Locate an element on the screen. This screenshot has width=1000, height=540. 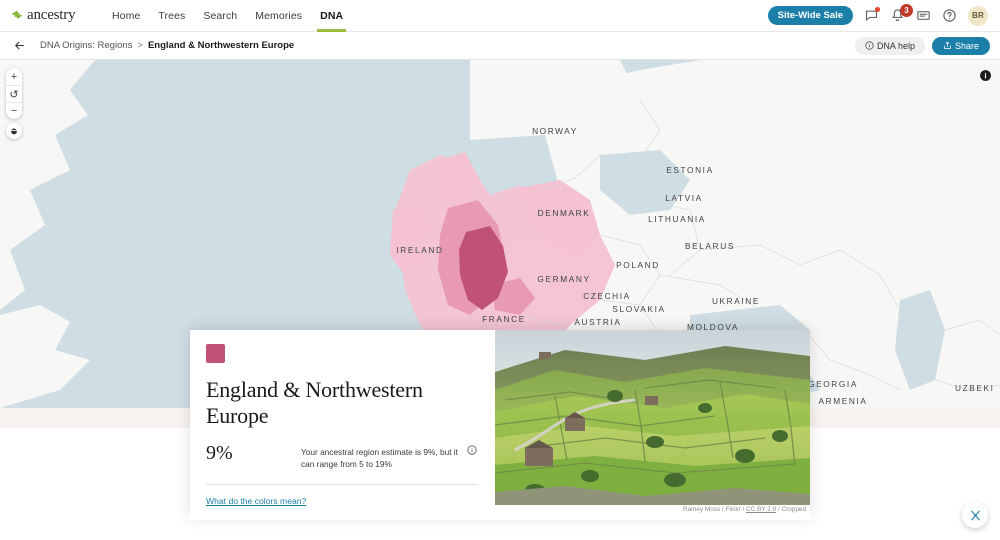
nav-item-home: Home is located at coordinates (126, 16).